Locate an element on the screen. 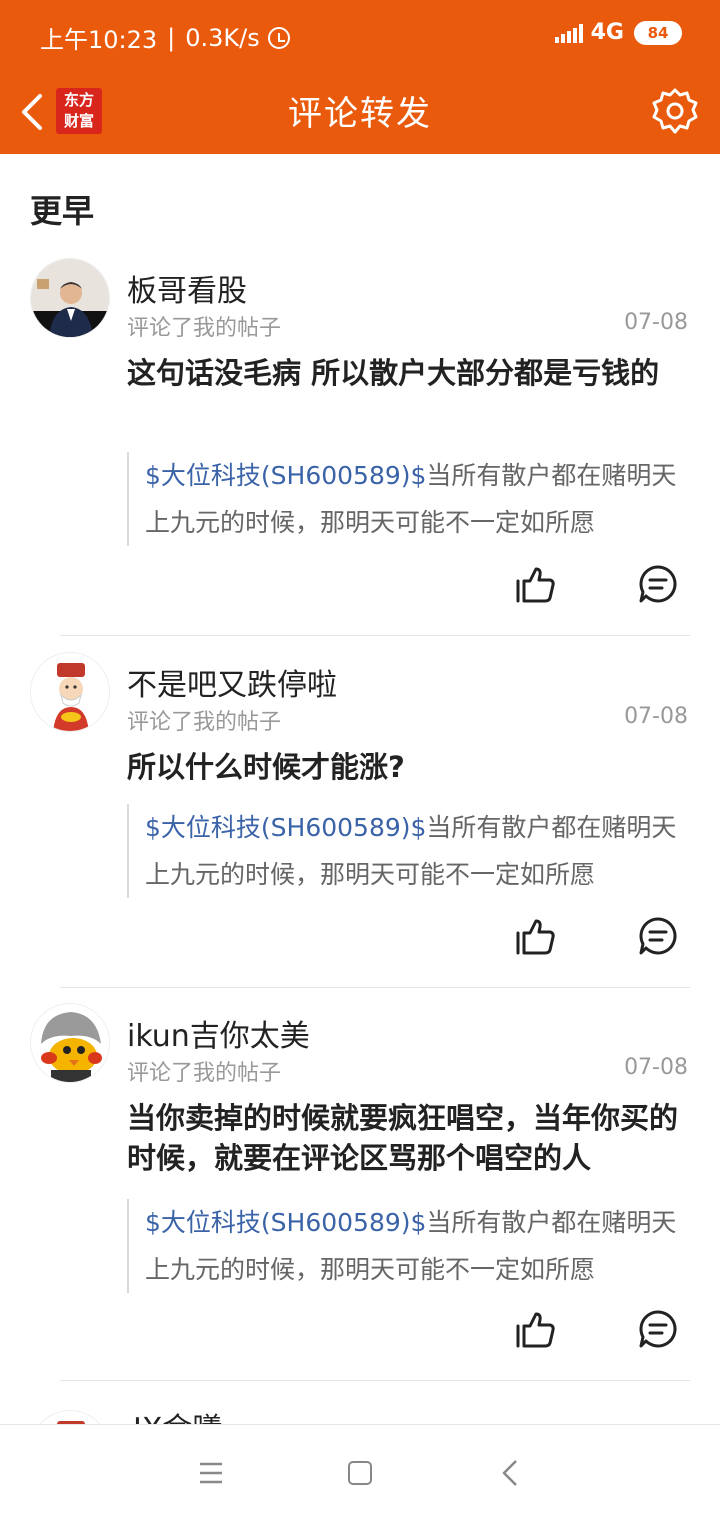  status-right: 4G 84 is located at coordinates (618, 32).